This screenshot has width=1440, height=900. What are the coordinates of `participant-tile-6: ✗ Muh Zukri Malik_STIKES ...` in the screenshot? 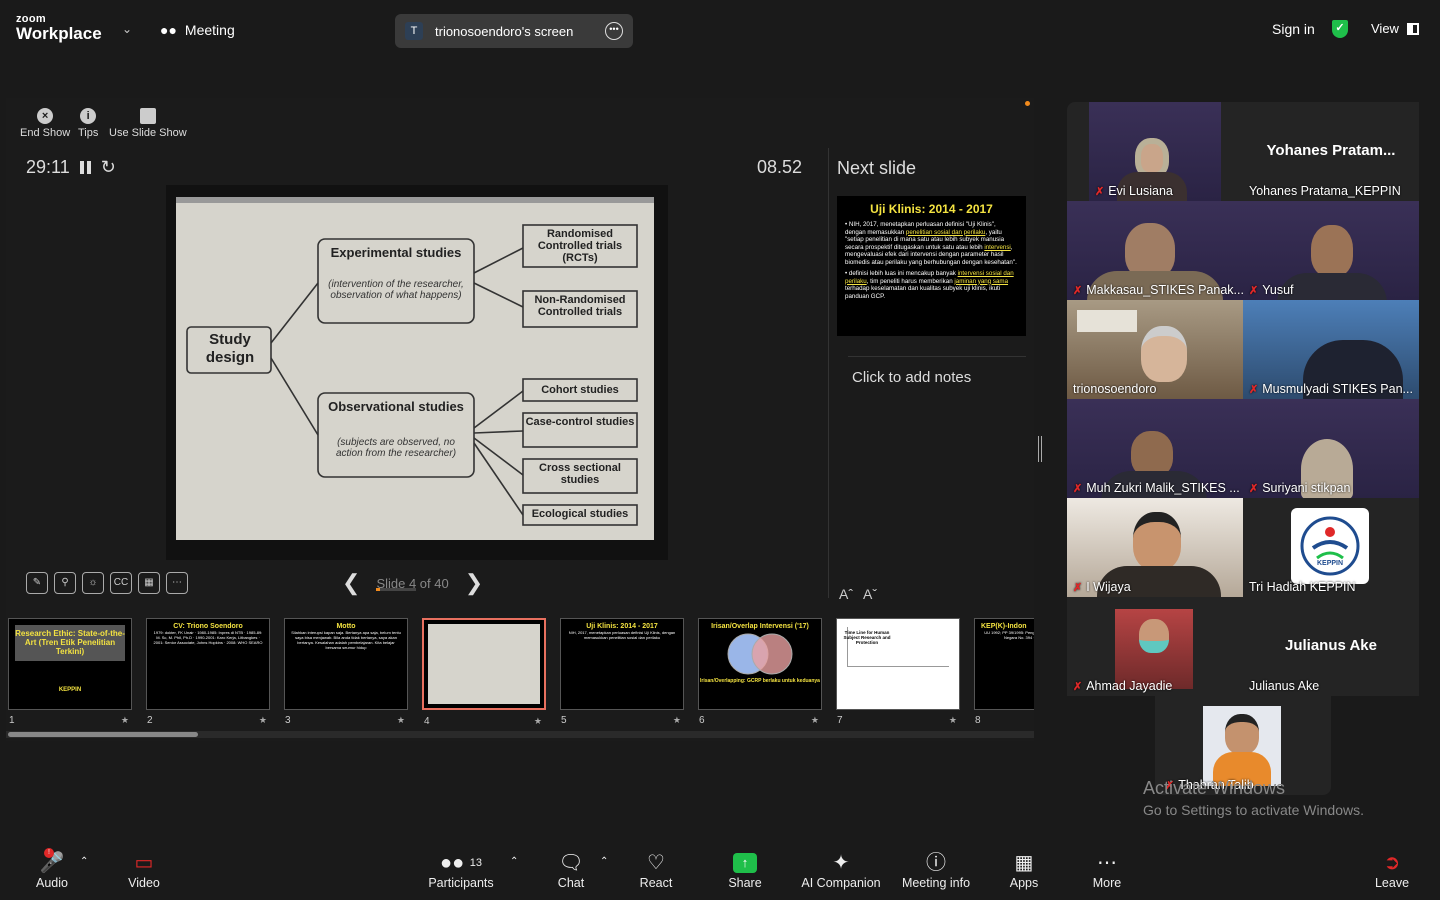 It's located at (1155, 448).